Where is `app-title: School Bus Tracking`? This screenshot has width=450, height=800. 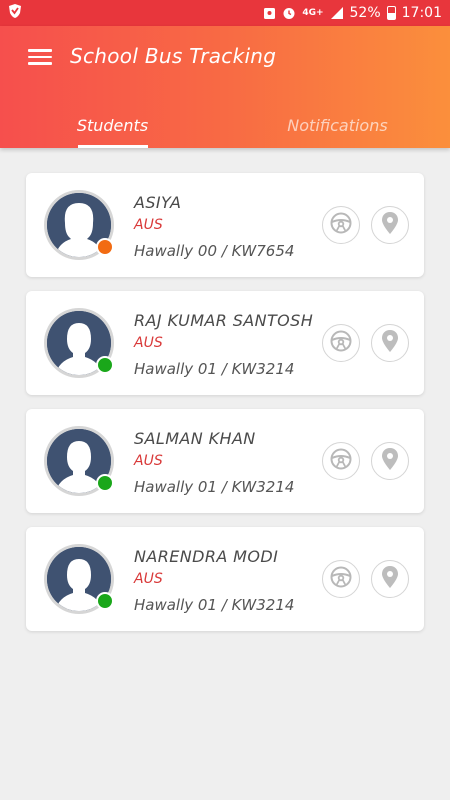 app-title: School Bus Tracking is located at coordinates (173, 56).